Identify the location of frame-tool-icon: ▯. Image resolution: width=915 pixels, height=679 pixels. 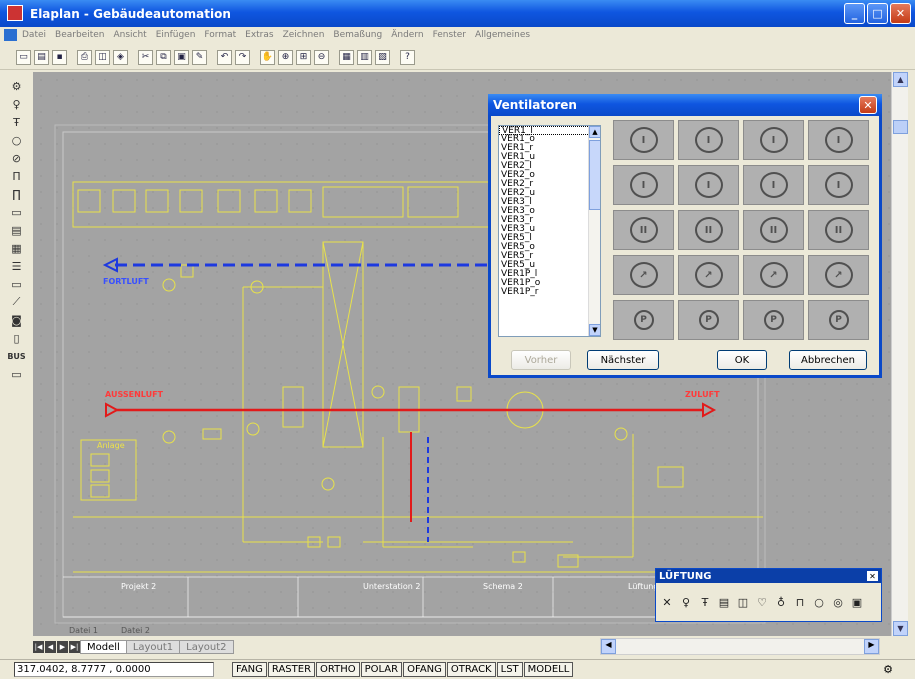
(16, 338).